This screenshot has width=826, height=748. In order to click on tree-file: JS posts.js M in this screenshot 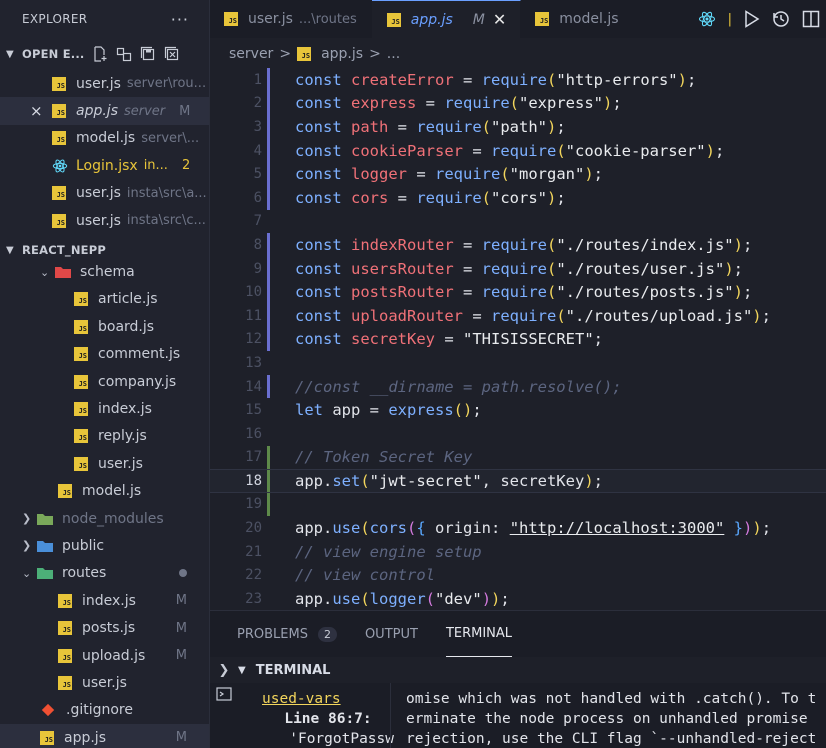, I will do `click(104, 627)`.